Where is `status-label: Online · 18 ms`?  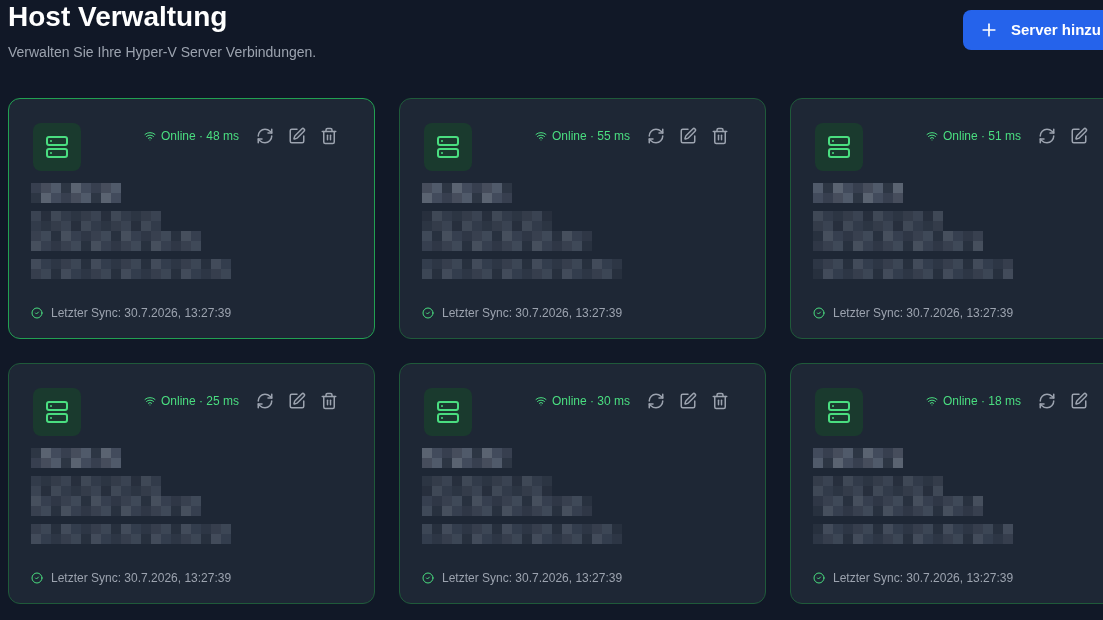
status-label: Online · 18 ms is located at coordinates (982, 401).